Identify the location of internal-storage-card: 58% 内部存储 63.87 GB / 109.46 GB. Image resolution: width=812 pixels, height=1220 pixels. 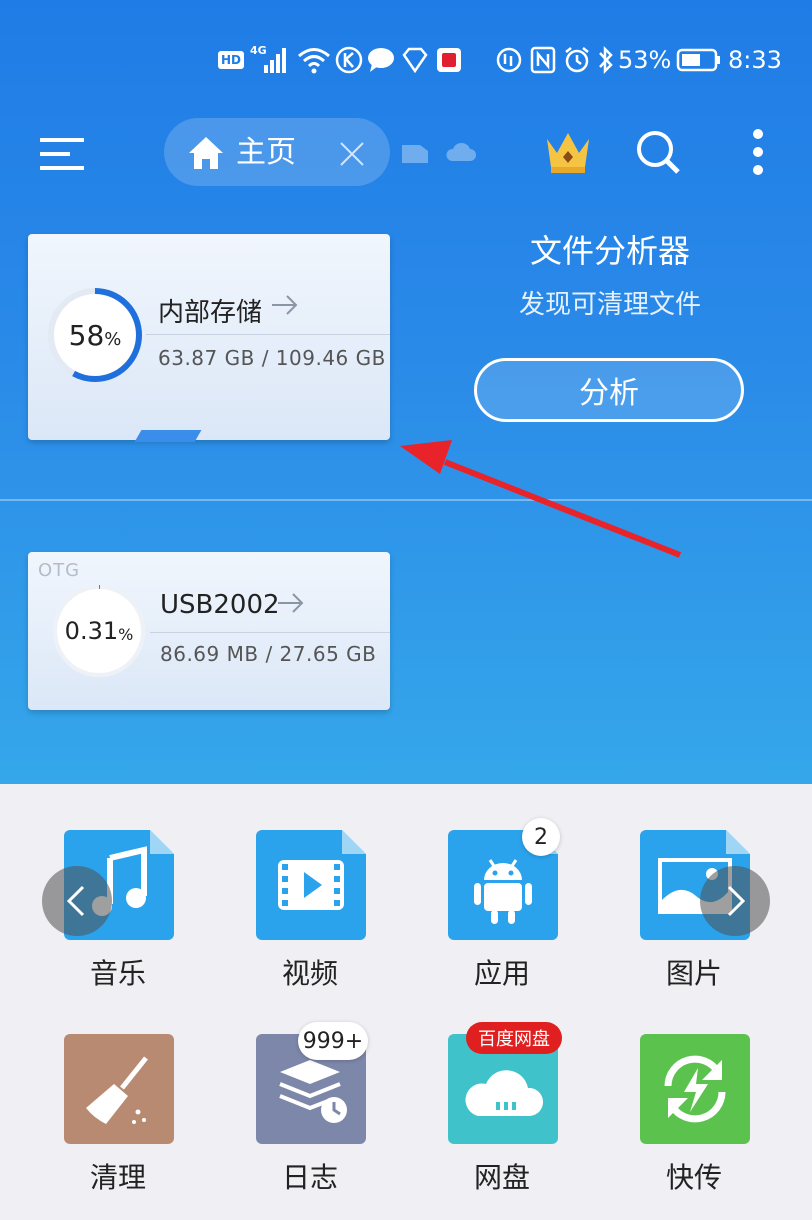
(209, 338).